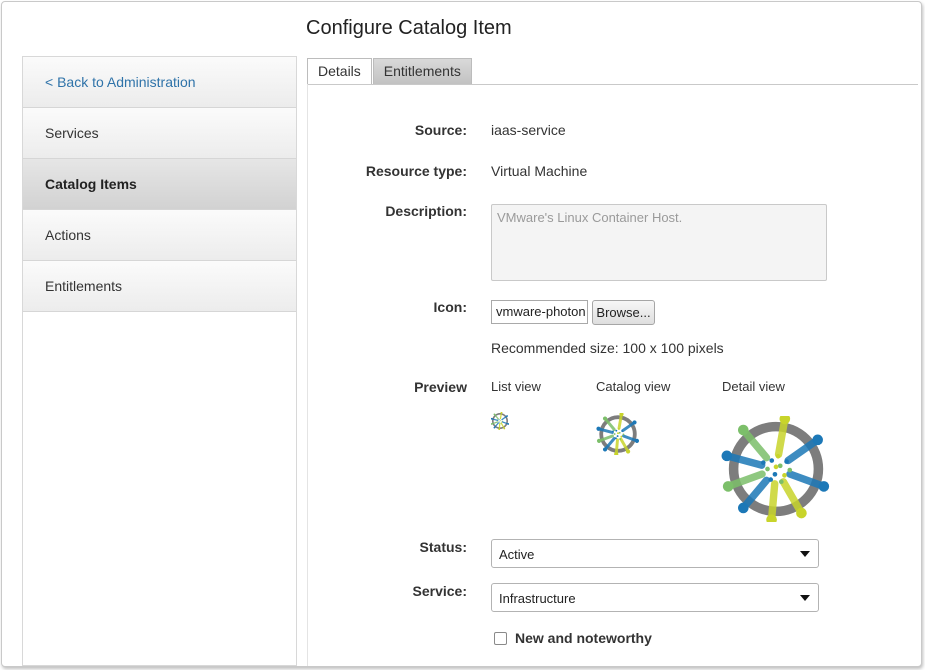 The width and height of the screenshot is (925, 670). I want to click on tab-bar: Details Entitlements, so click(390, 71).